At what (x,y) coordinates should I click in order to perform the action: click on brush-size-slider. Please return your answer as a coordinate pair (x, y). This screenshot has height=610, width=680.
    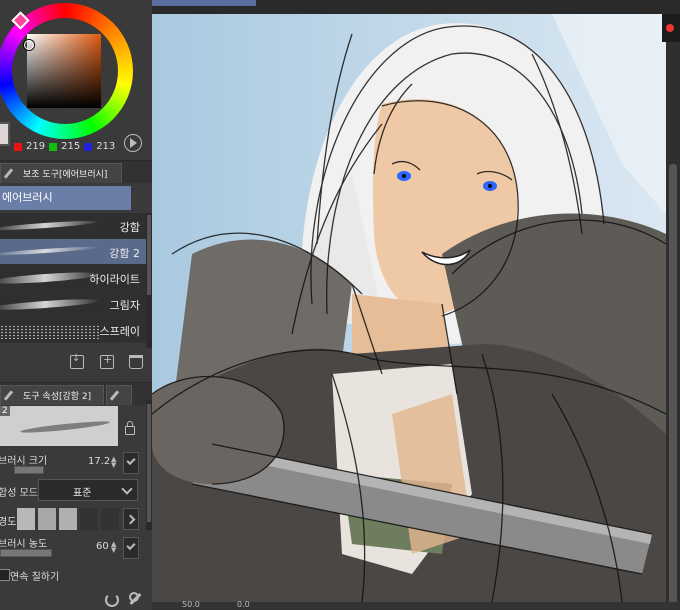
    Looking at the image, I should click on (29, 470).